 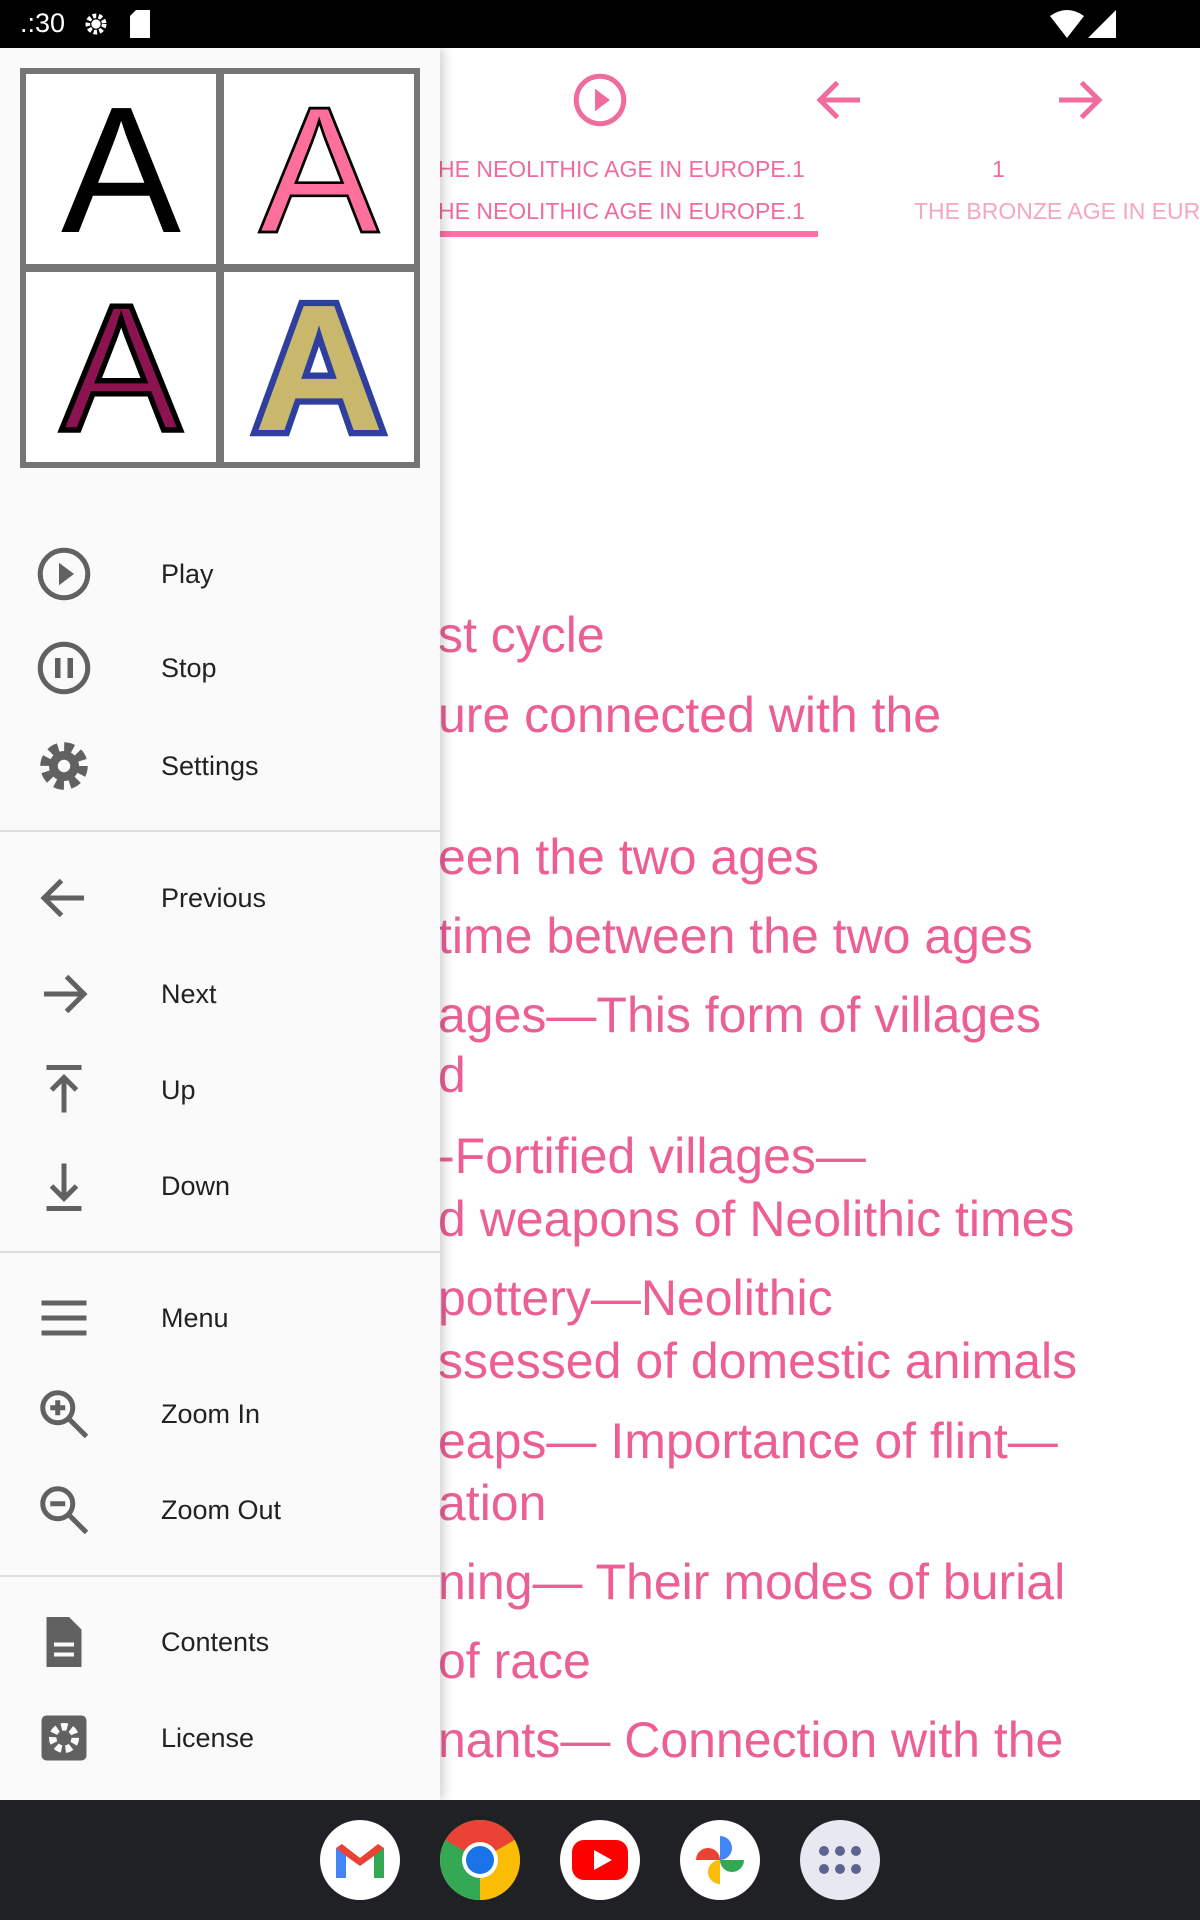 I want to click on arrow-down-to-bottom-icon, so click(x=64, y=1187).